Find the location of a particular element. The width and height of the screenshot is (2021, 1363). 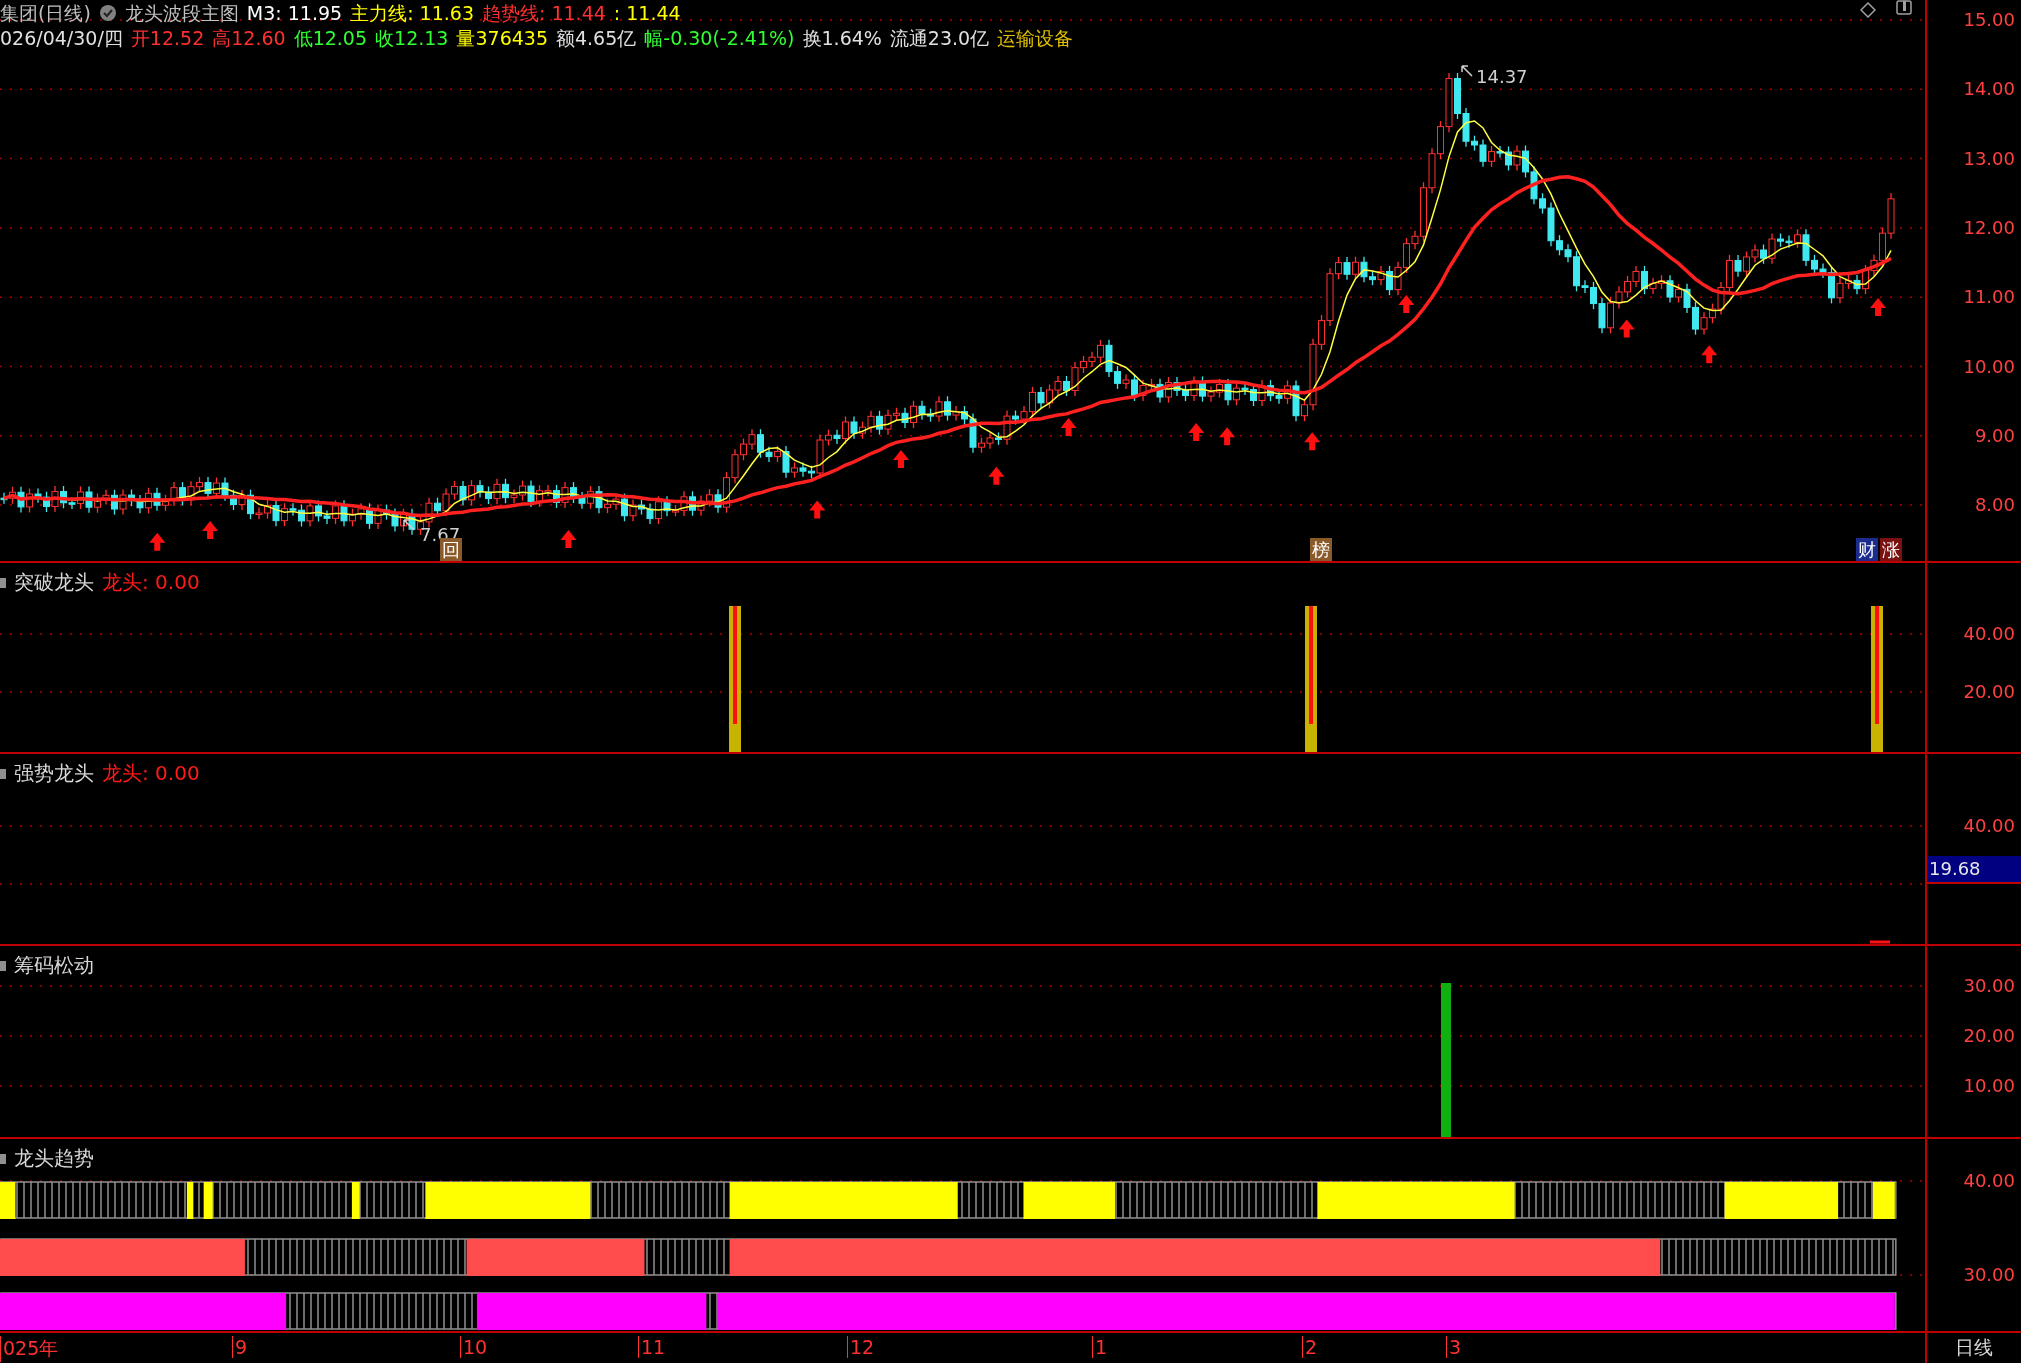

header-text: : 11.44 is located at coordinates (647, 13).